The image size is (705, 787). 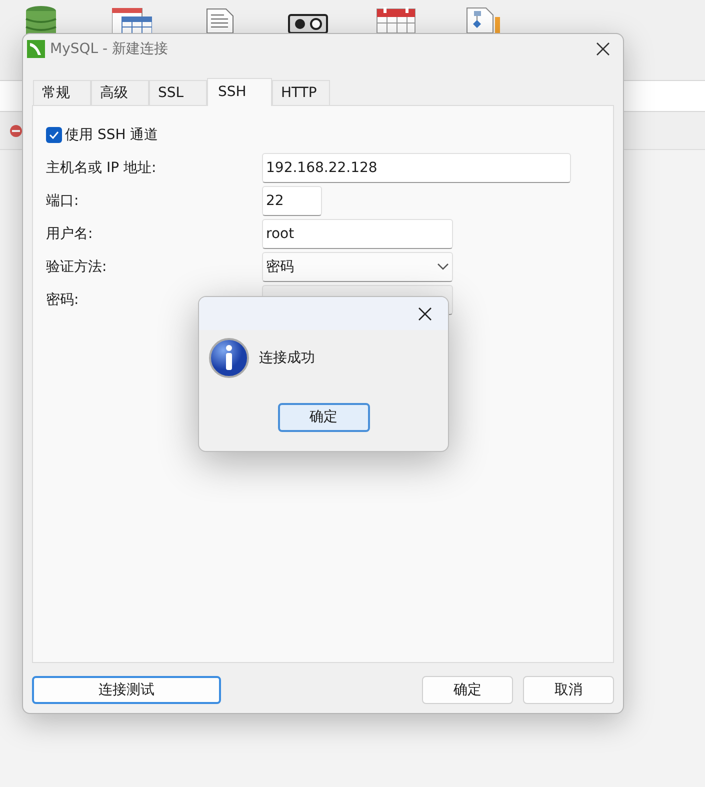 What do you see at coordinates (36, 49) in the screenshot?
I see `dolphin-logo-icon` at bounding box center [36, 49].